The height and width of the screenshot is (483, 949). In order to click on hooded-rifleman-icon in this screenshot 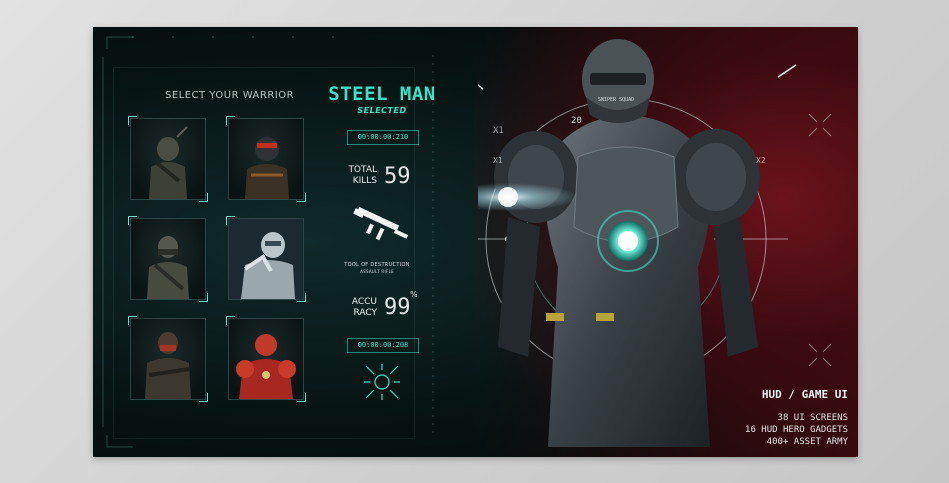, I will do `click(168, 162)`.